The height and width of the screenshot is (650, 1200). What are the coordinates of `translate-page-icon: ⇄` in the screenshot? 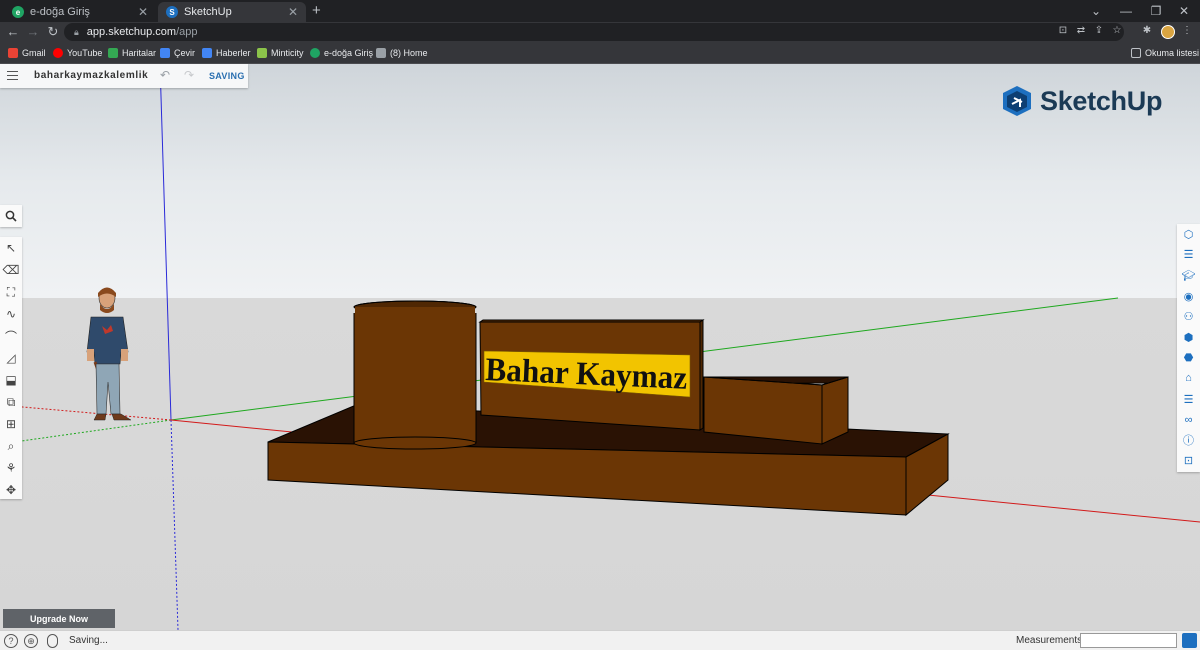 It's located at (1081, 31).